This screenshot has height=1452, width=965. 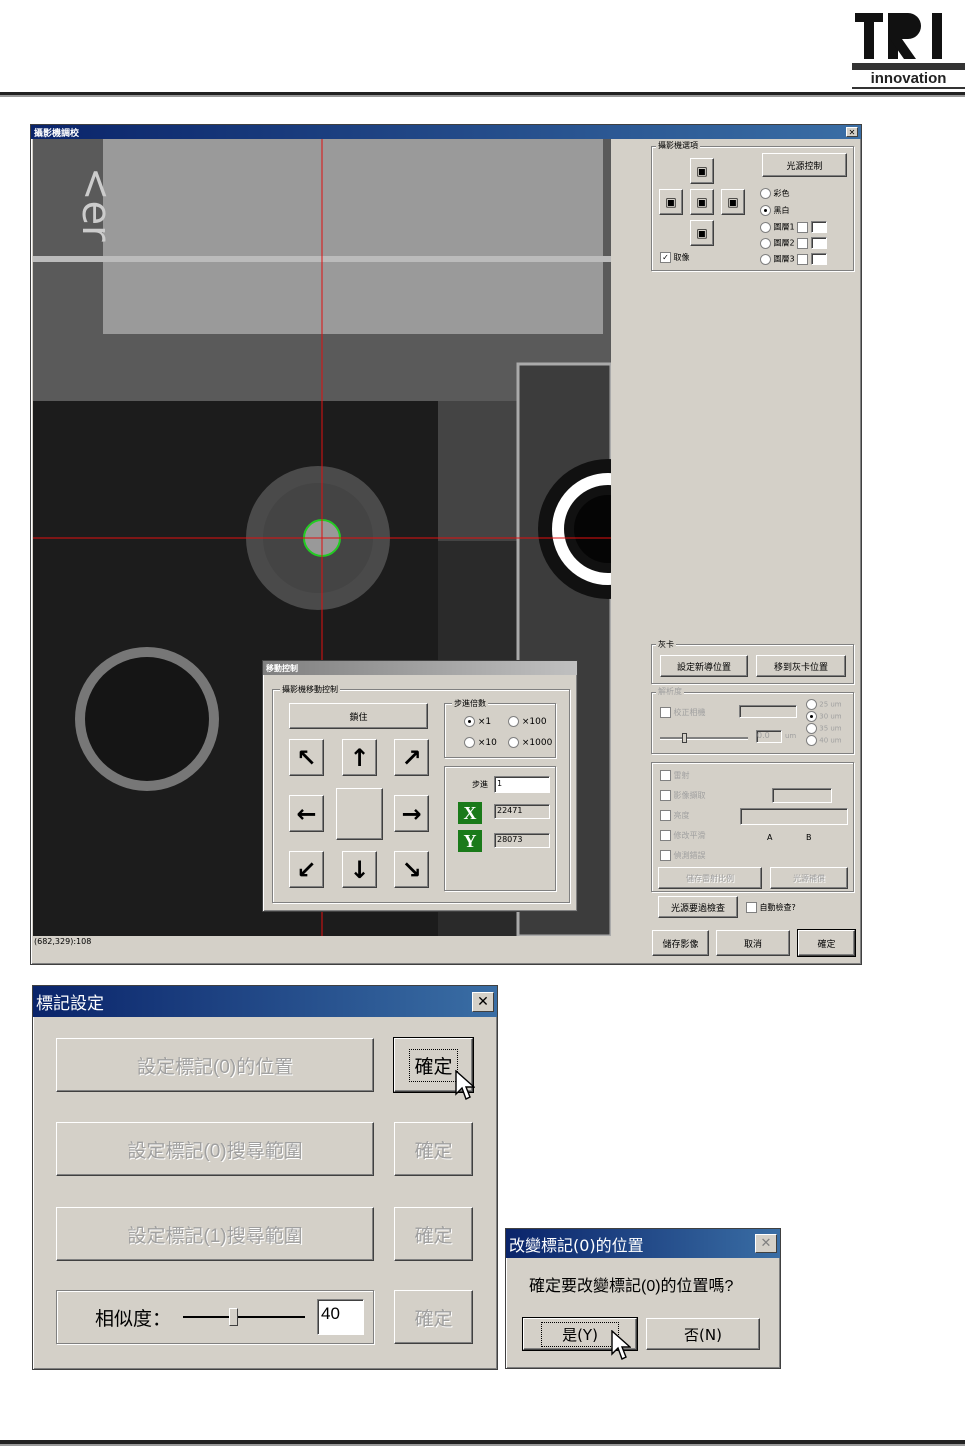 I want to click on calib-titlebar: 攝影機調校 ✕, so click(x=446, y=132).